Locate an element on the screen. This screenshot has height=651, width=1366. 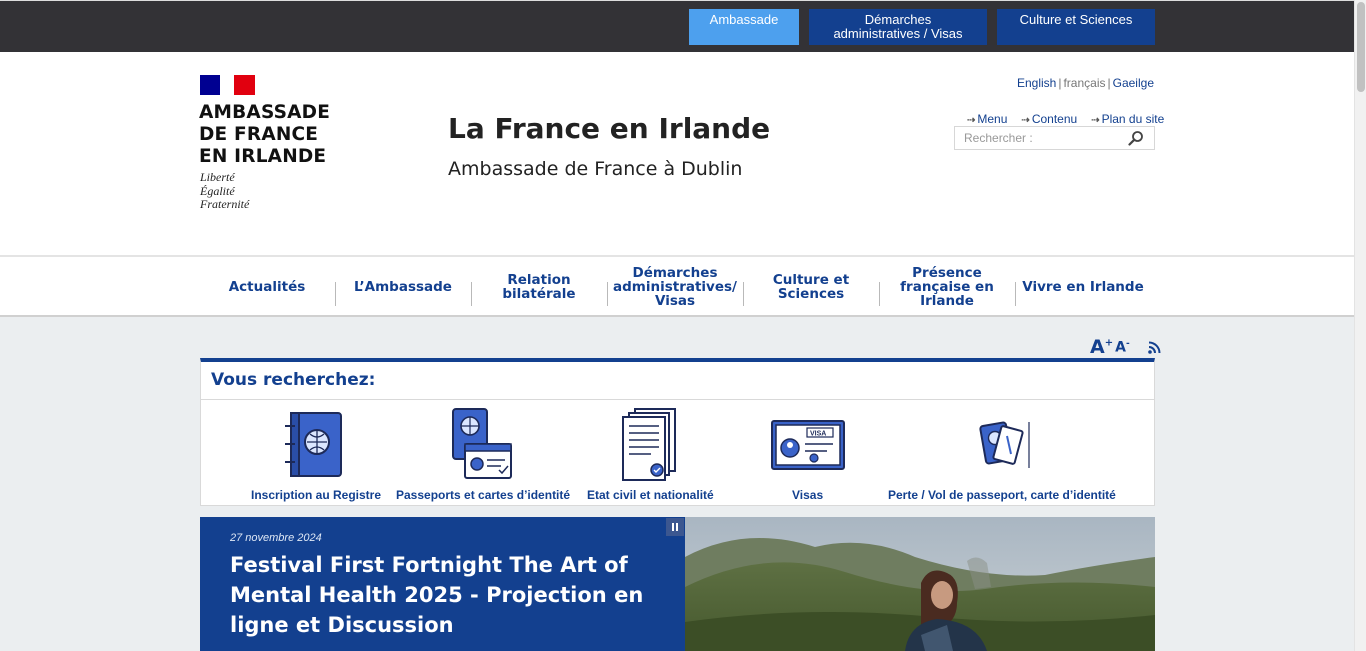
quick-search-title: Vous recherchez: is located at coordinates (677, 381).